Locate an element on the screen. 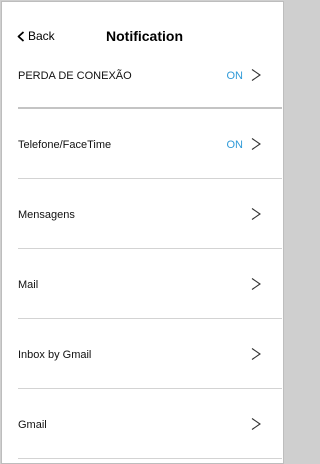  page-title: Notification is located at coordinates (144, 36).